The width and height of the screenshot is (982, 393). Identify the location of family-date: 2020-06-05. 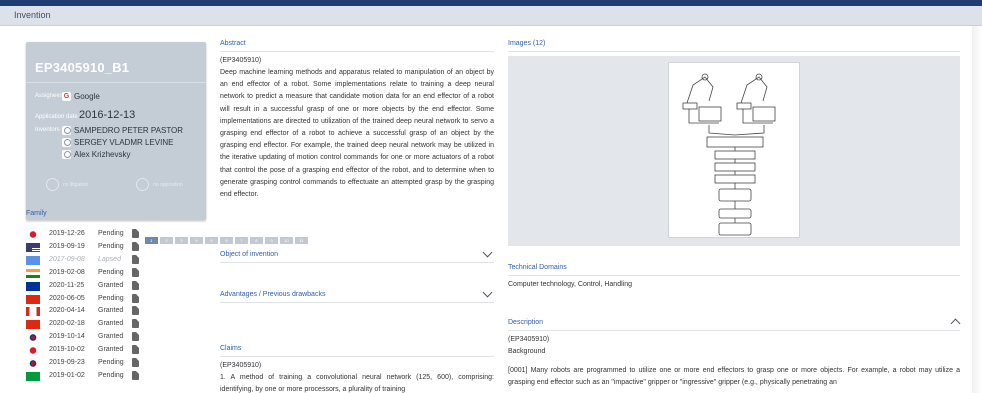
(67, 298).